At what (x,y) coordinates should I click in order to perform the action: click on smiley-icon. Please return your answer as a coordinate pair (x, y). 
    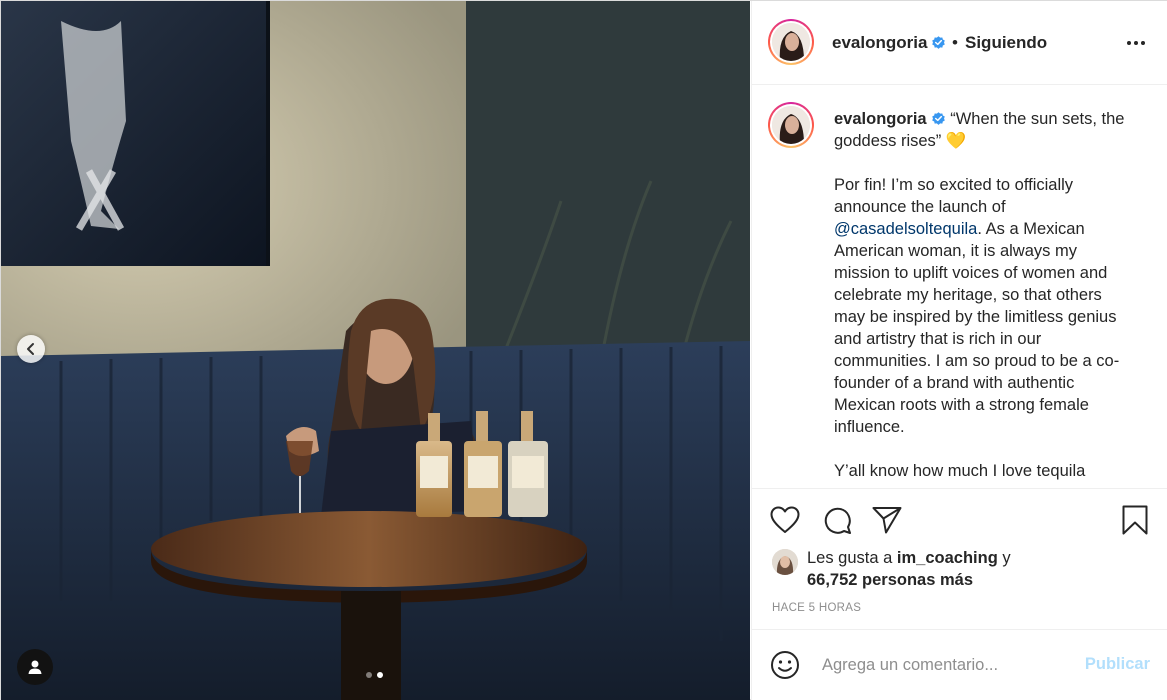
    Looking at the image, I should click on (785, 665).